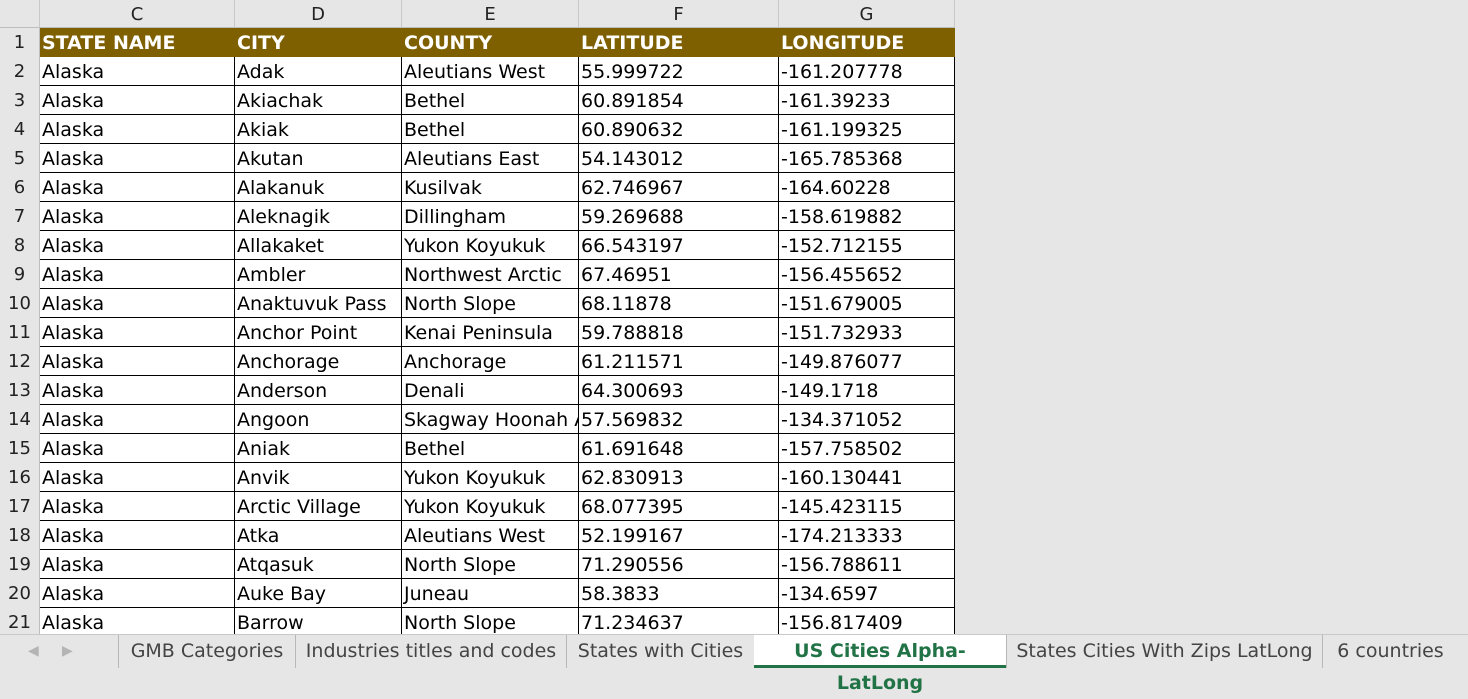 This screenshot has height=699, width=1468. I want to click on table-cell: Dillingham, so click(490, 216).